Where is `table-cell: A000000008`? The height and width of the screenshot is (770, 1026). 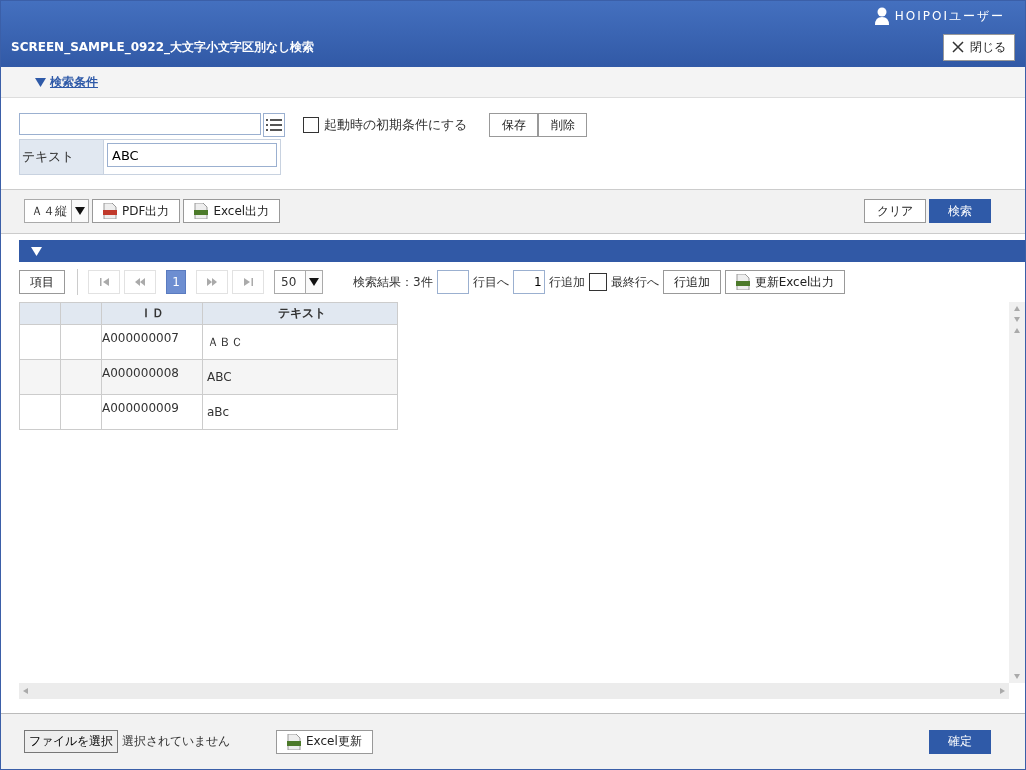 table-cell: A000000008 is located at coordinates (152, 377).